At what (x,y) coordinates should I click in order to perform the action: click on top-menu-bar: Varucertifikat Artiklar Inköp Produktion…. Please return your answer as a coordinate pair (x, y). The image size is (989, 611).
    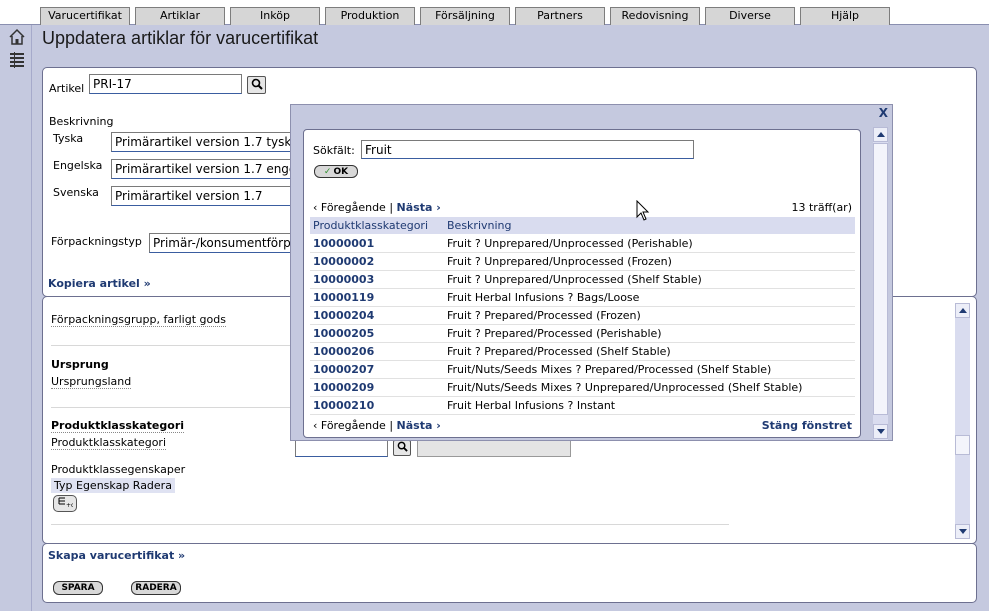
    Looking at the image, I should click on (494, 12).